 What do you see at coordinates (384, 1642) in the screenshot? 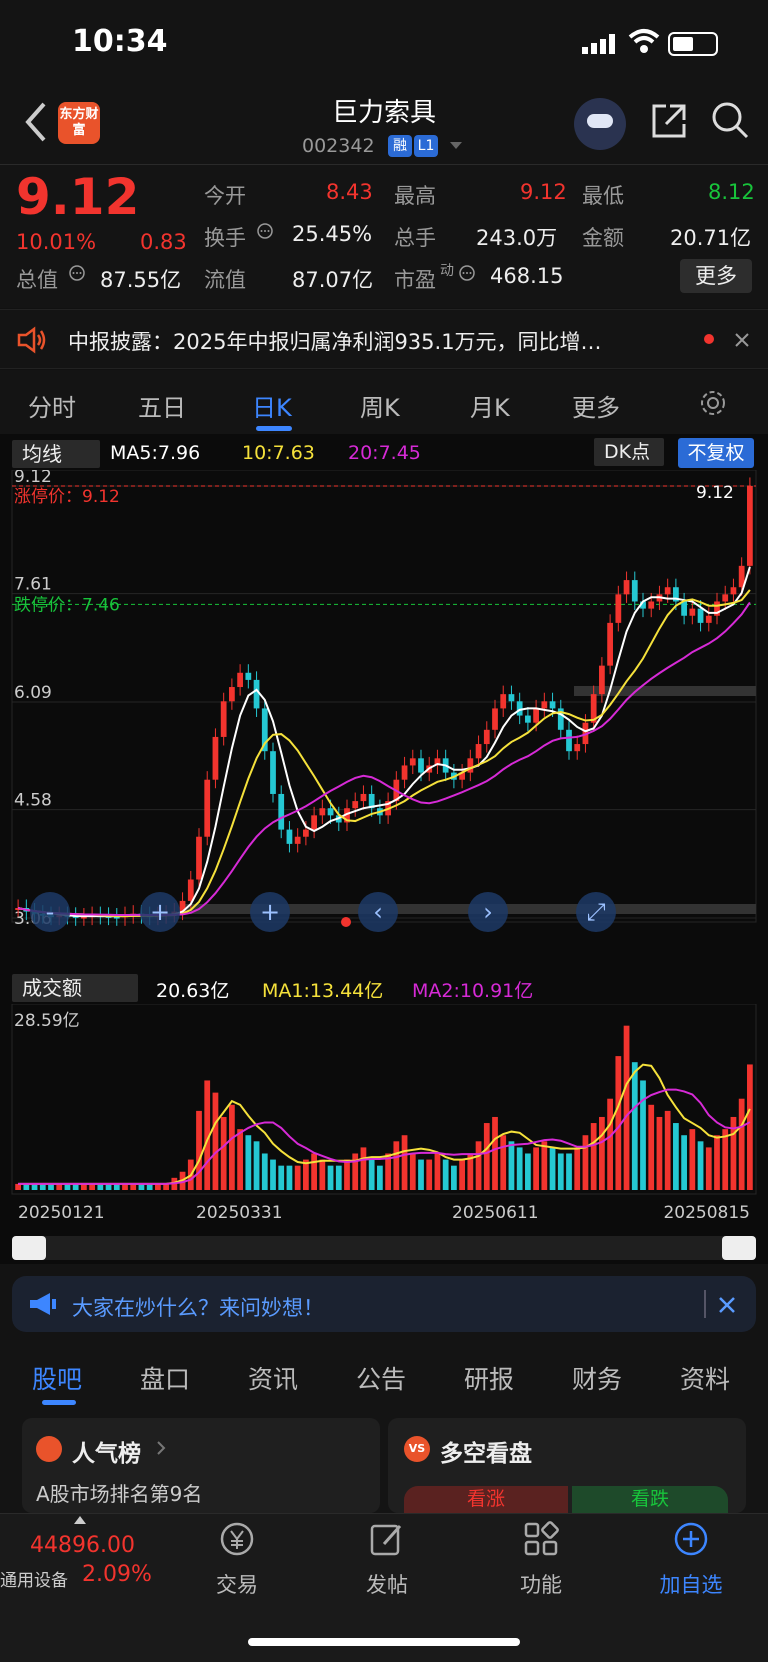
I see `home-indicator` at bounding box center [384, 1642].